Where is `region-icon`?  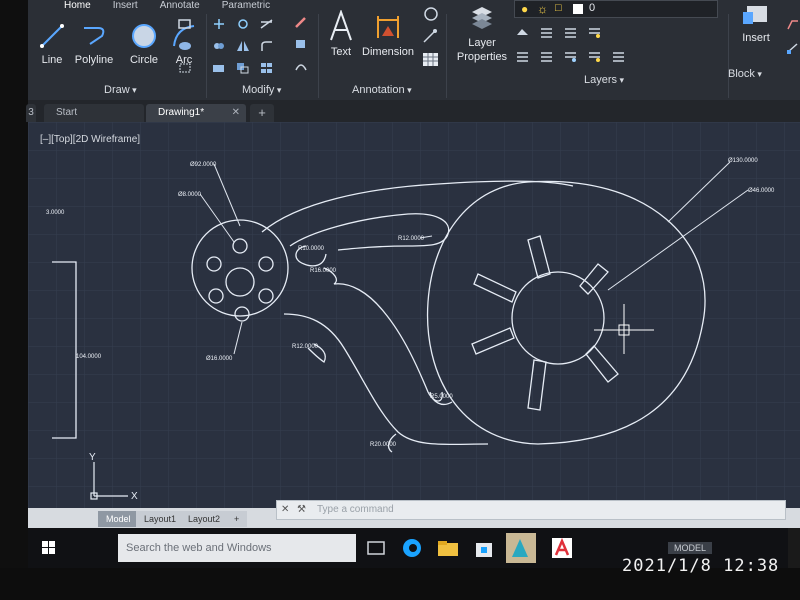
region-icon is located at coordinates (185, 68).